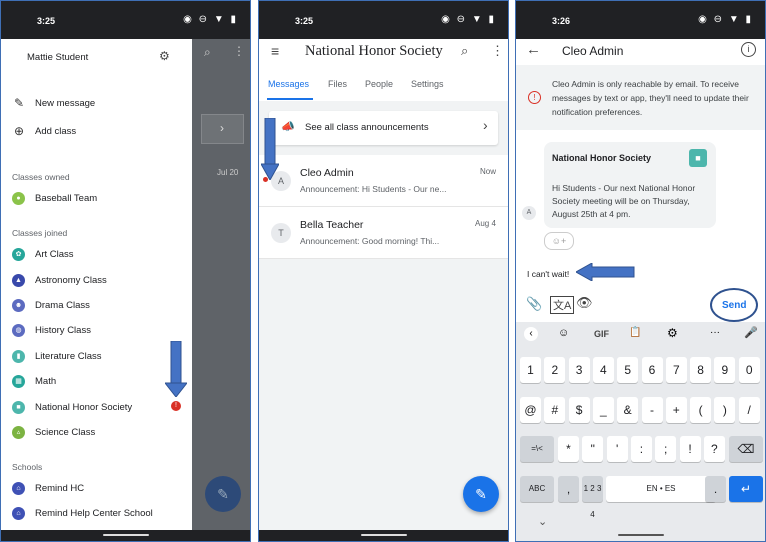  What do you see at coordinates (57, 356) in the screenshot?
I see `class-item-literature: ▮ Literature Class` at bounding box center [57, 356].